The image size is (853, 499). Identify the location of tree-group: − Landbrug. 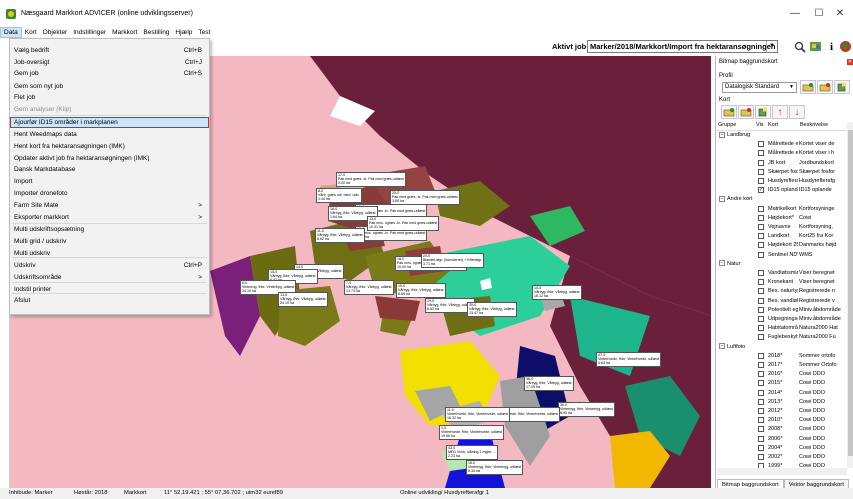
(782, 135).